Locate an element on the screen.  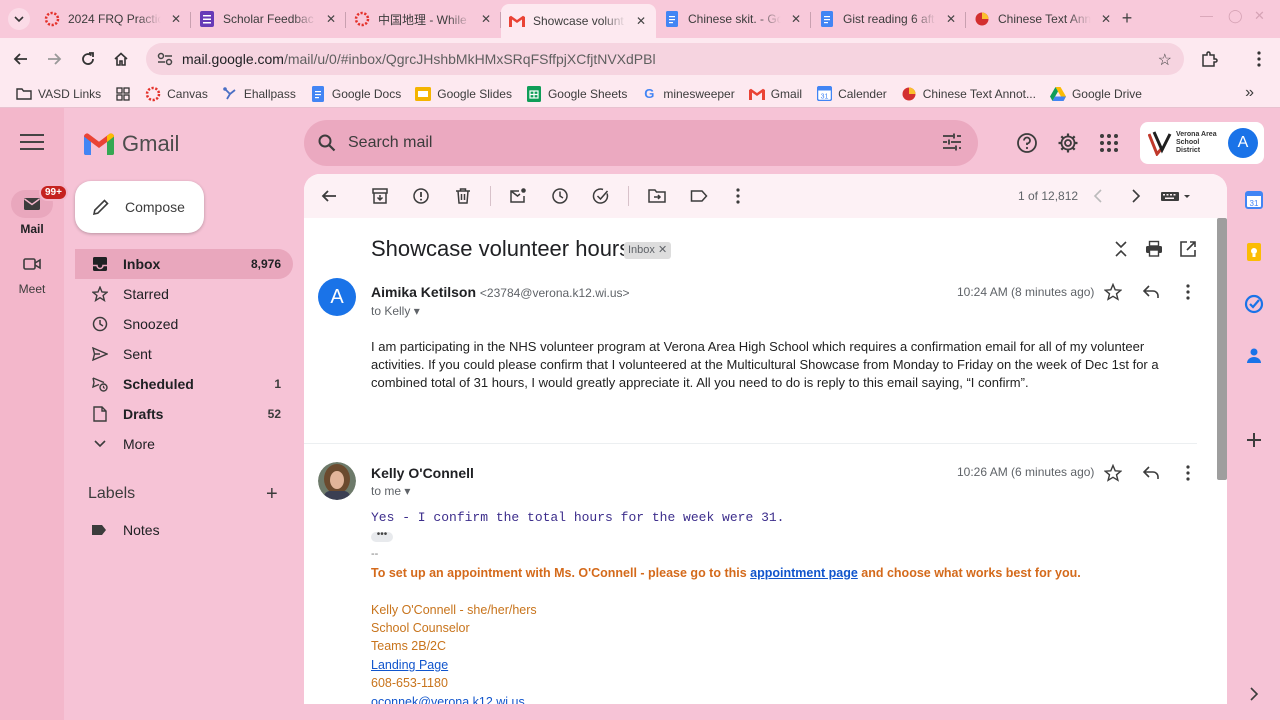
bookmark-google-drive: Google Drive is located at coordinates (1095, 94).